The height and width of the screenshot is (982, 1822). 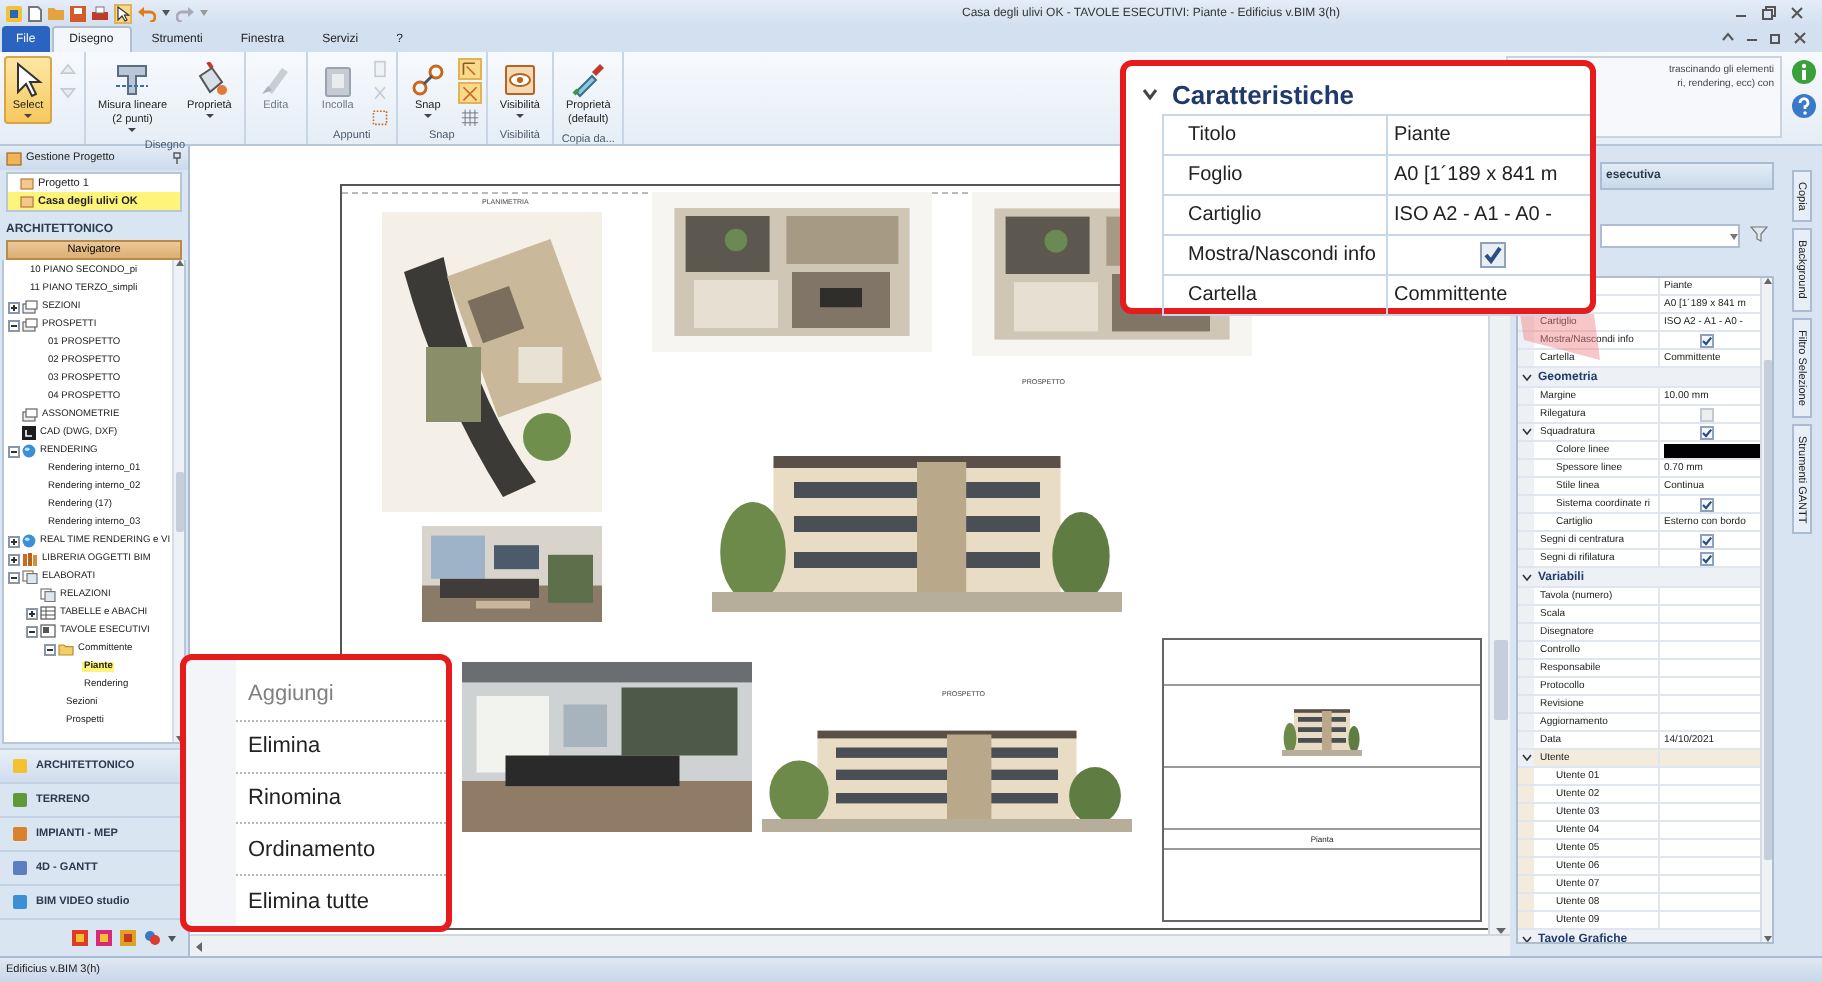 I want to click on callout-title: Caratteristiche, so click(x=1263, y=94).